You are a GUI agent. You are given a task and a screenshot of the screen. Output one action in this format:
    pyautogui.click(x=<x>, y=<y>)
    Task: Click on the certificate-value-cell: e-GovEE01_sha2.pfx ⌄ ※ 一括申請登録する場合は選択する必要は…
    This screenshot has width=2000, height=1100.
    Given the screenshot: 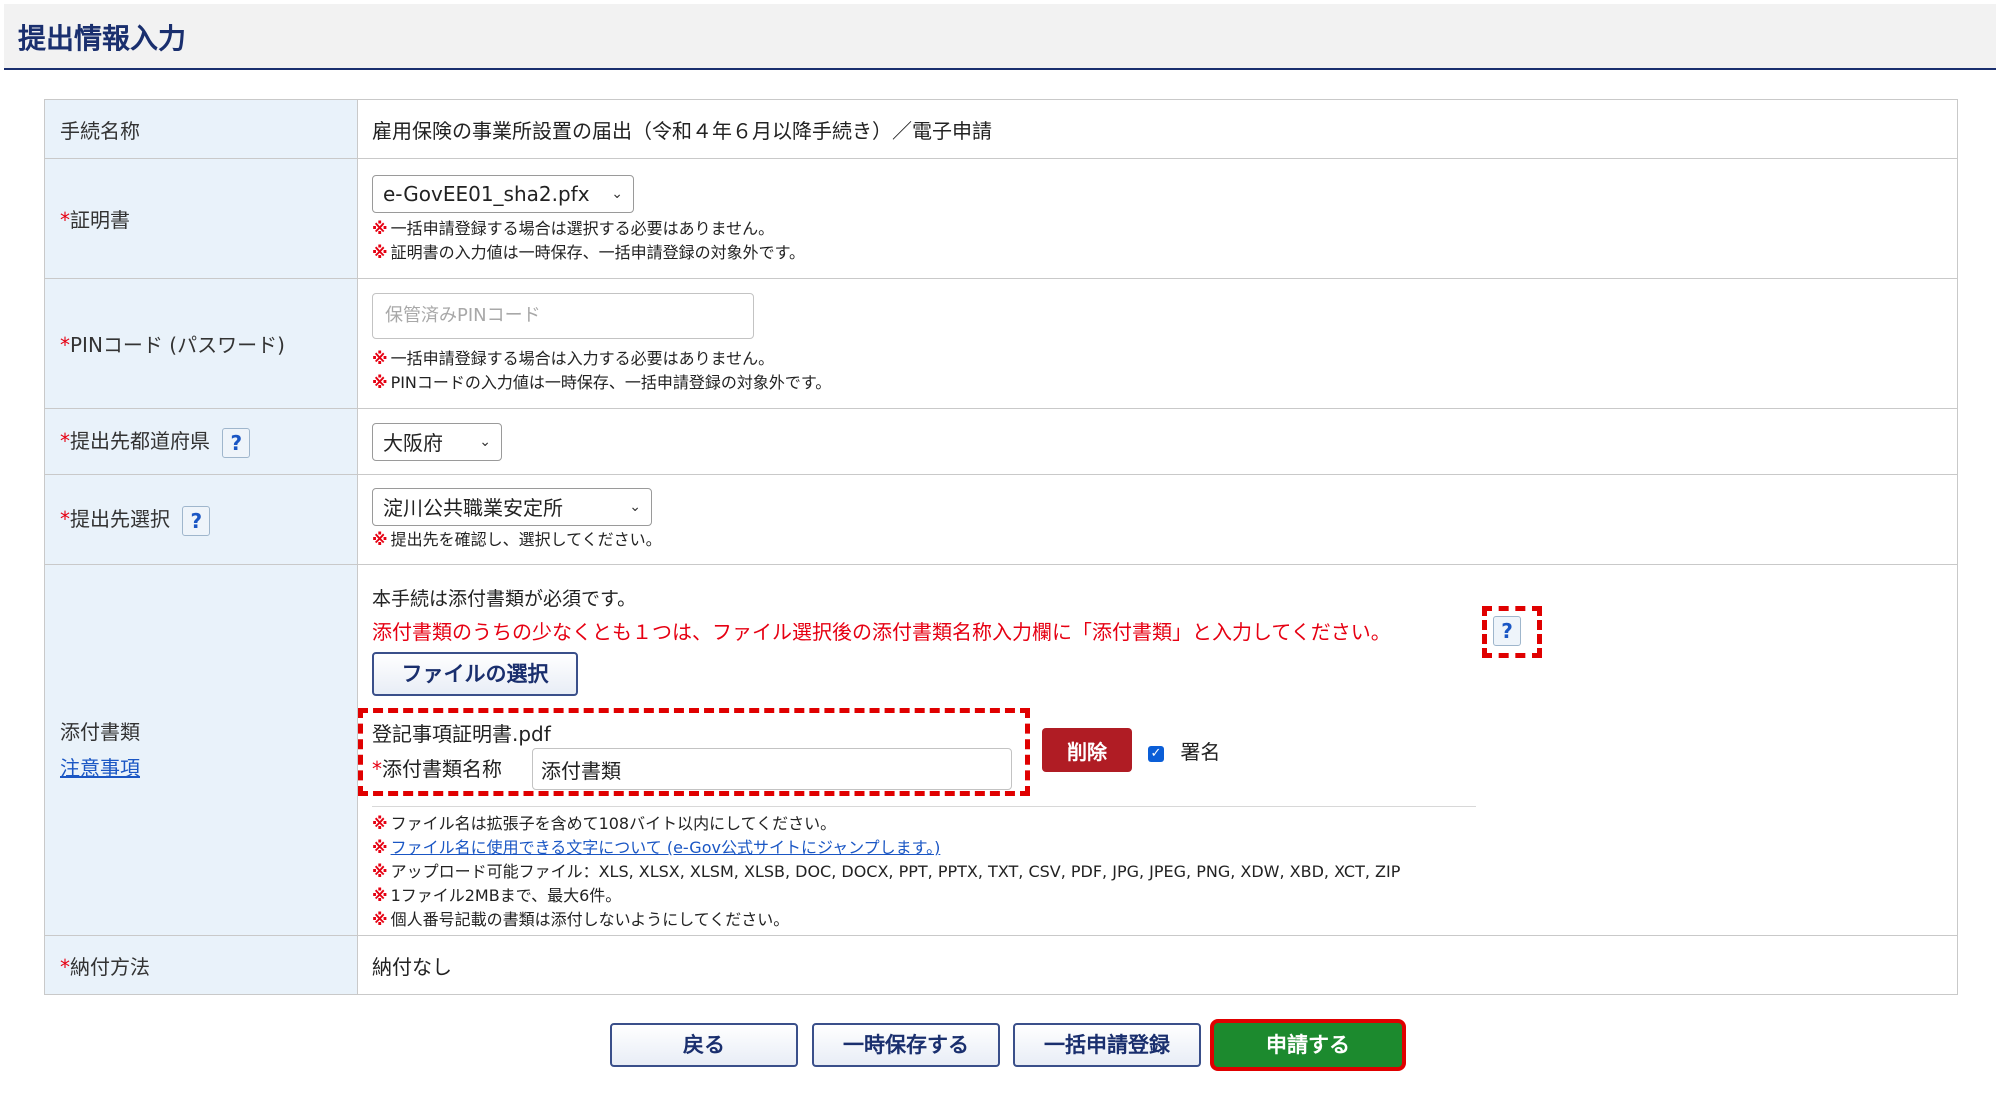 What is the action you would take?
    pyautogui.click(x=1157, y=218)
    